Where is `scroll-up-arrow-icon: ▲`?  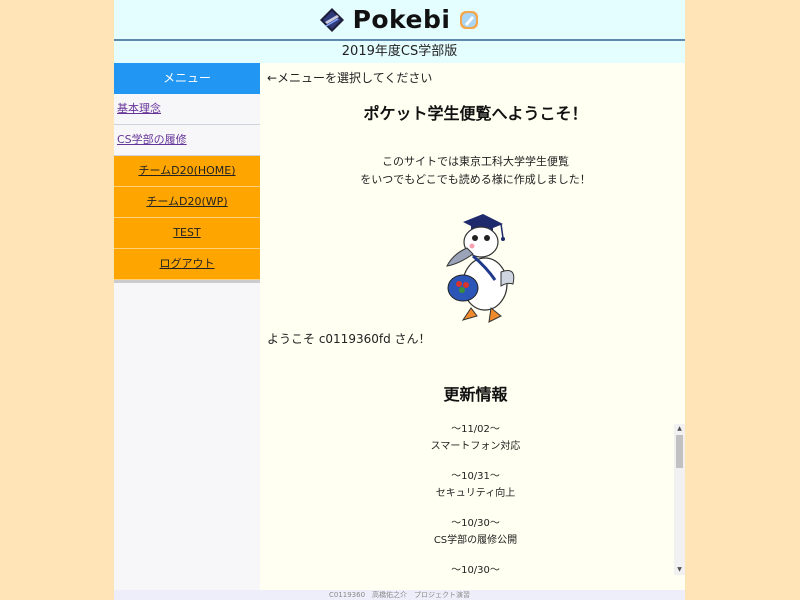
scroll-up-arrow-icon: ▲ is located at coordinates (679, 429).